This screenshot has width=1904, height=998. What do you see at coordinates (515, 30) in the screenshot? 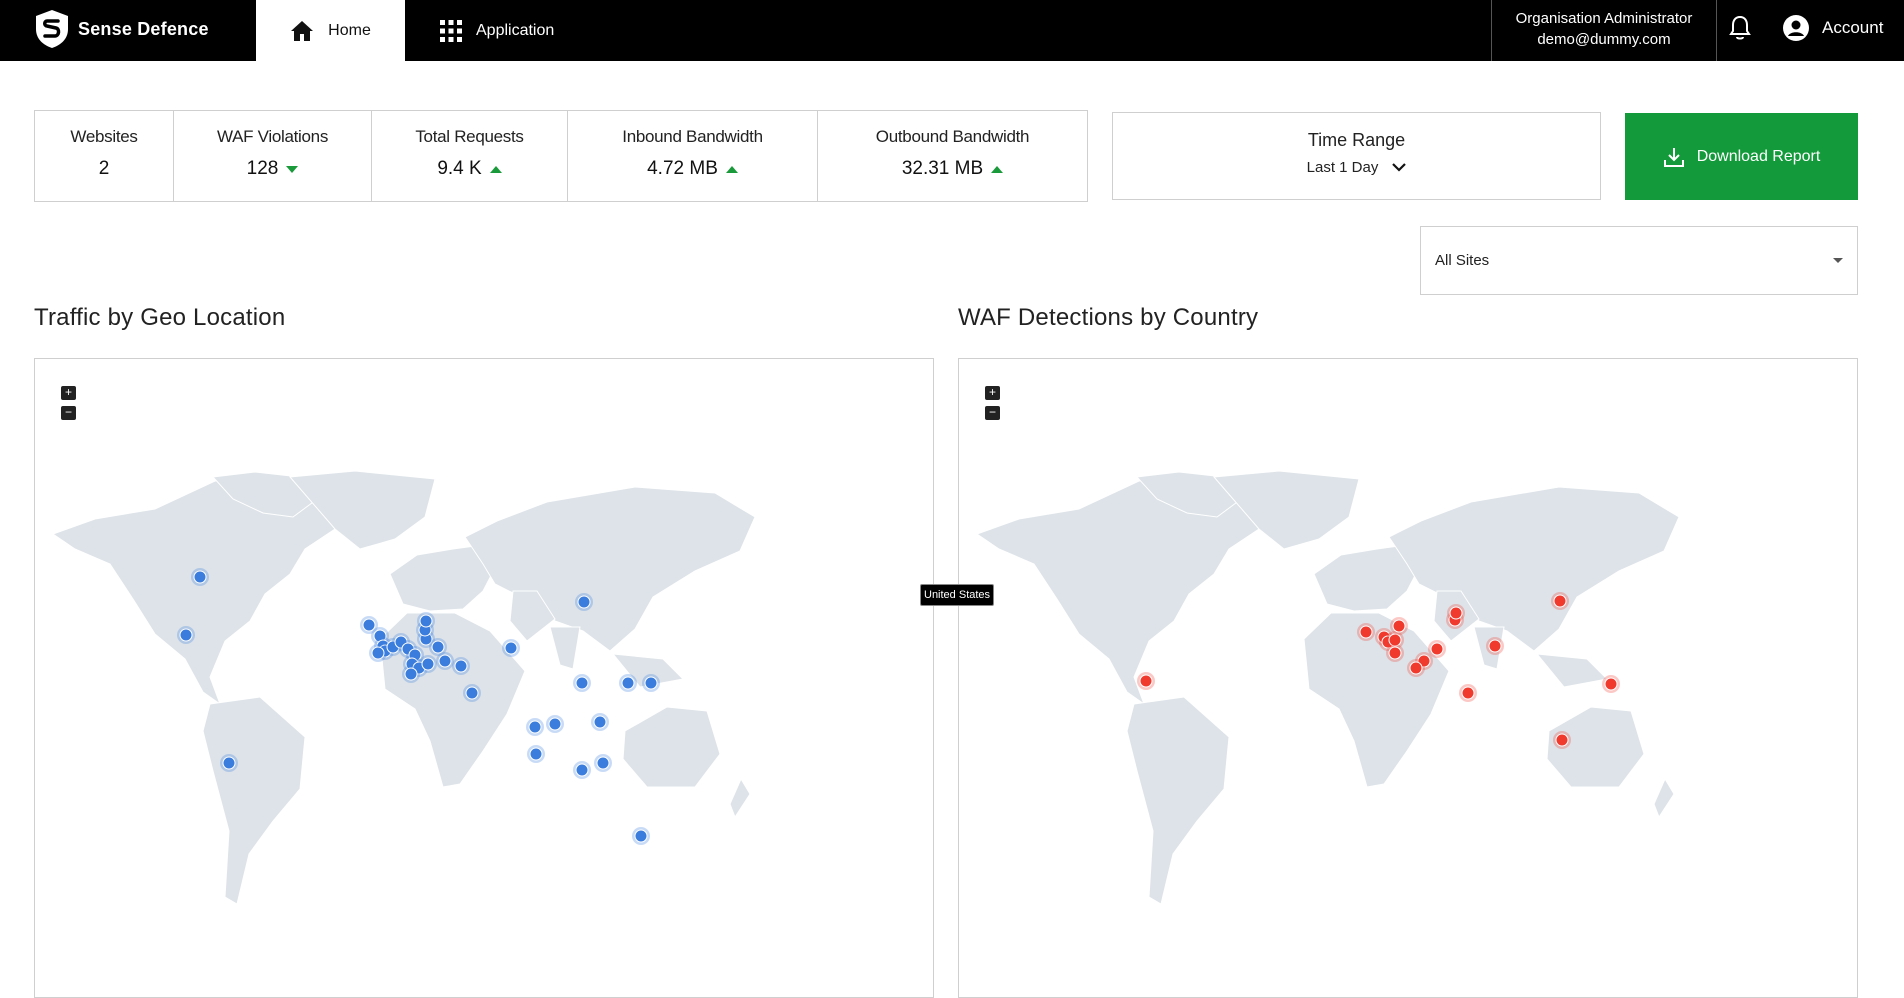
I see `tab-application-label: Application` at bounding box center [515, 30].